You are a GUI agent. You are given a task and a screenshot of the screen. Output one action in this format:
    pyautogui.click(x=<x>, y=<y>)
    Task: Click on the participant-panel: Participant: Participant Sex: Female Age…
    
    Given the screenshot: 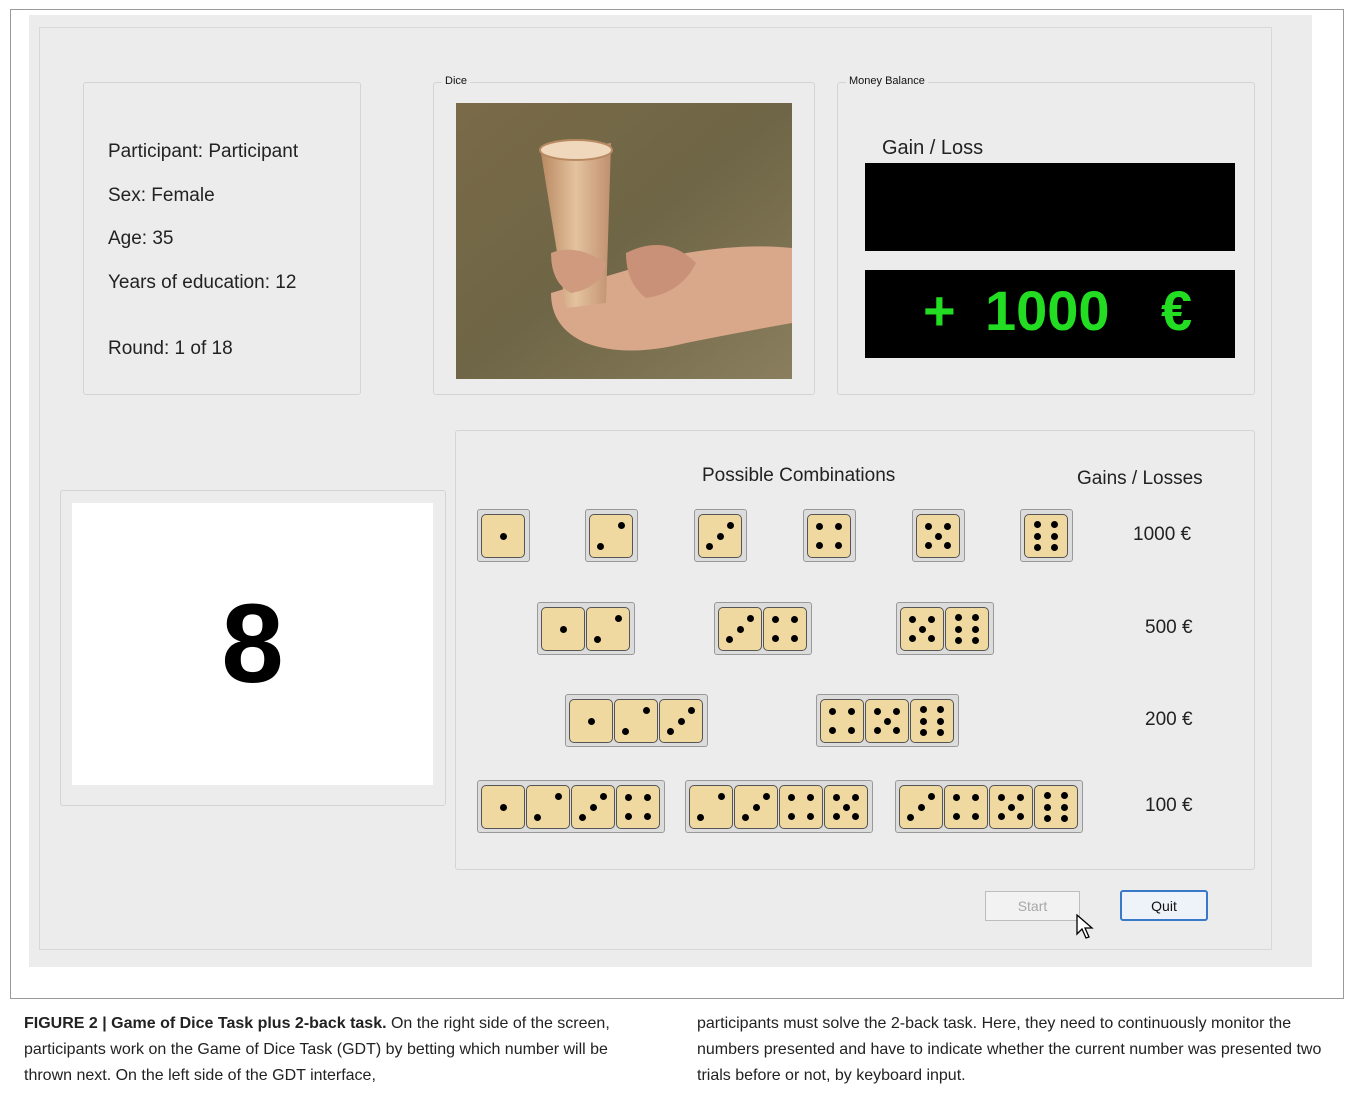 What is the action you would take?
    pyautogui.click(x=222, y=238)
    